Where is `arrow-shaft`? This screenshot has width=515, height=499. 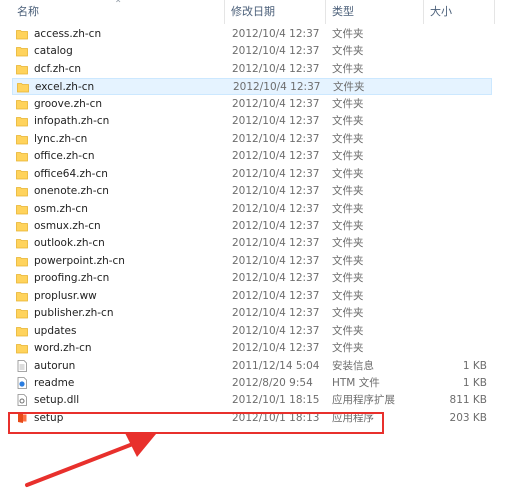
arrow-shaft is located at coordinates (82, 463).